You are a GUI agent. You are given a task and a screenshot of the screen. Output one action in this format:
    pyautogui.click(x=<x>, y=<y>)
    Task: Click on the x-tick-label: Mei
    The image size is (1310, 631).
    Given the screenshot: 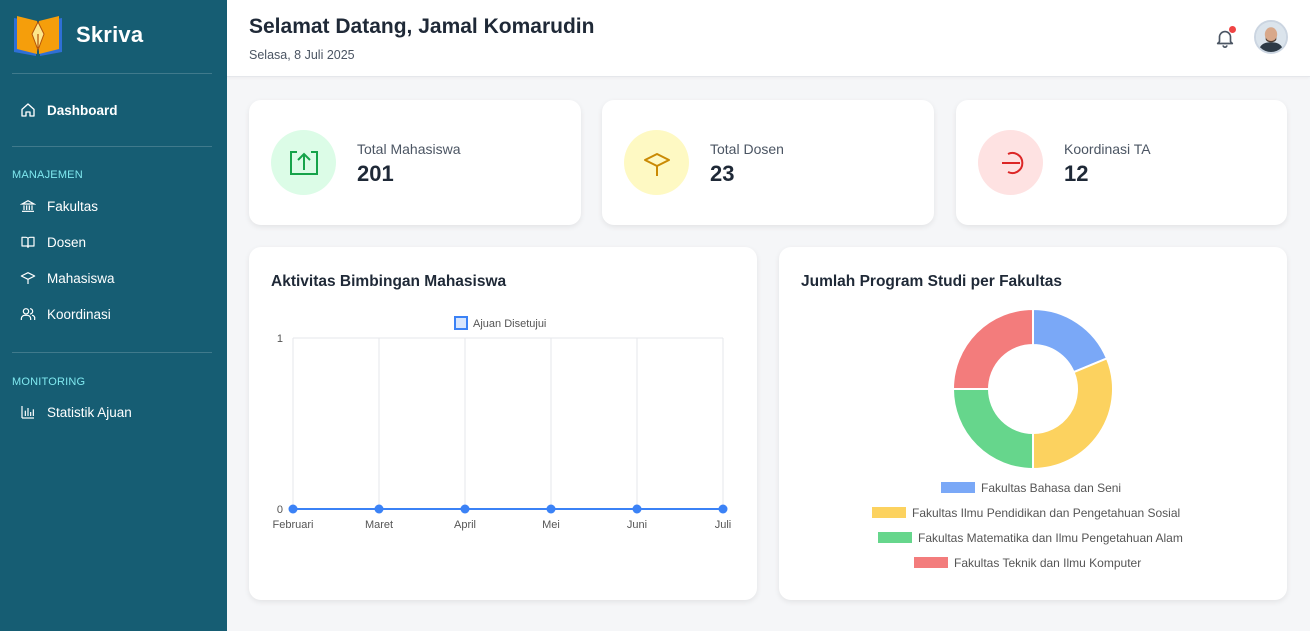 What is the action you would take?
    pyautogui.click(x=551, y=525)
    